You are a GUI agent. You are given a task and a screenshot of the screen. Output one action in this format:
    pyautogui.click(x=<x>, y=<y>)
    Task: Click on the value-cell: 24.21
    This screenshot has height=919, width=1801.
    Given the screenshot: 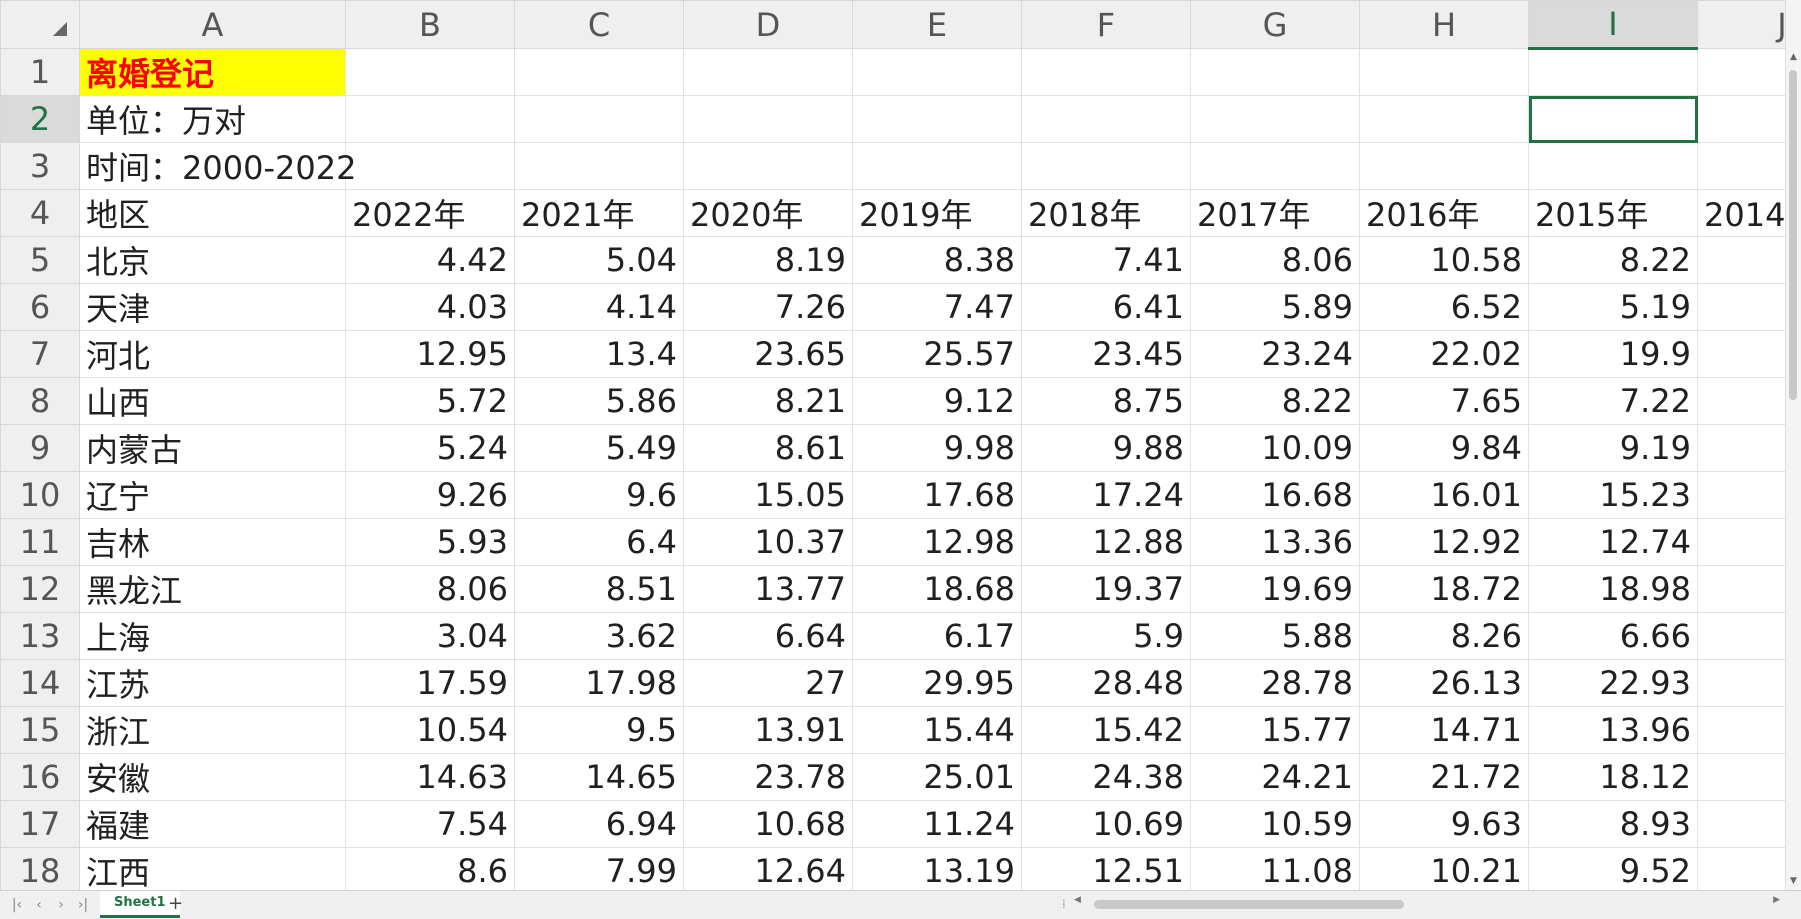 What is the action you would take?
    pyautogui.click(x=1275, y=777)
    